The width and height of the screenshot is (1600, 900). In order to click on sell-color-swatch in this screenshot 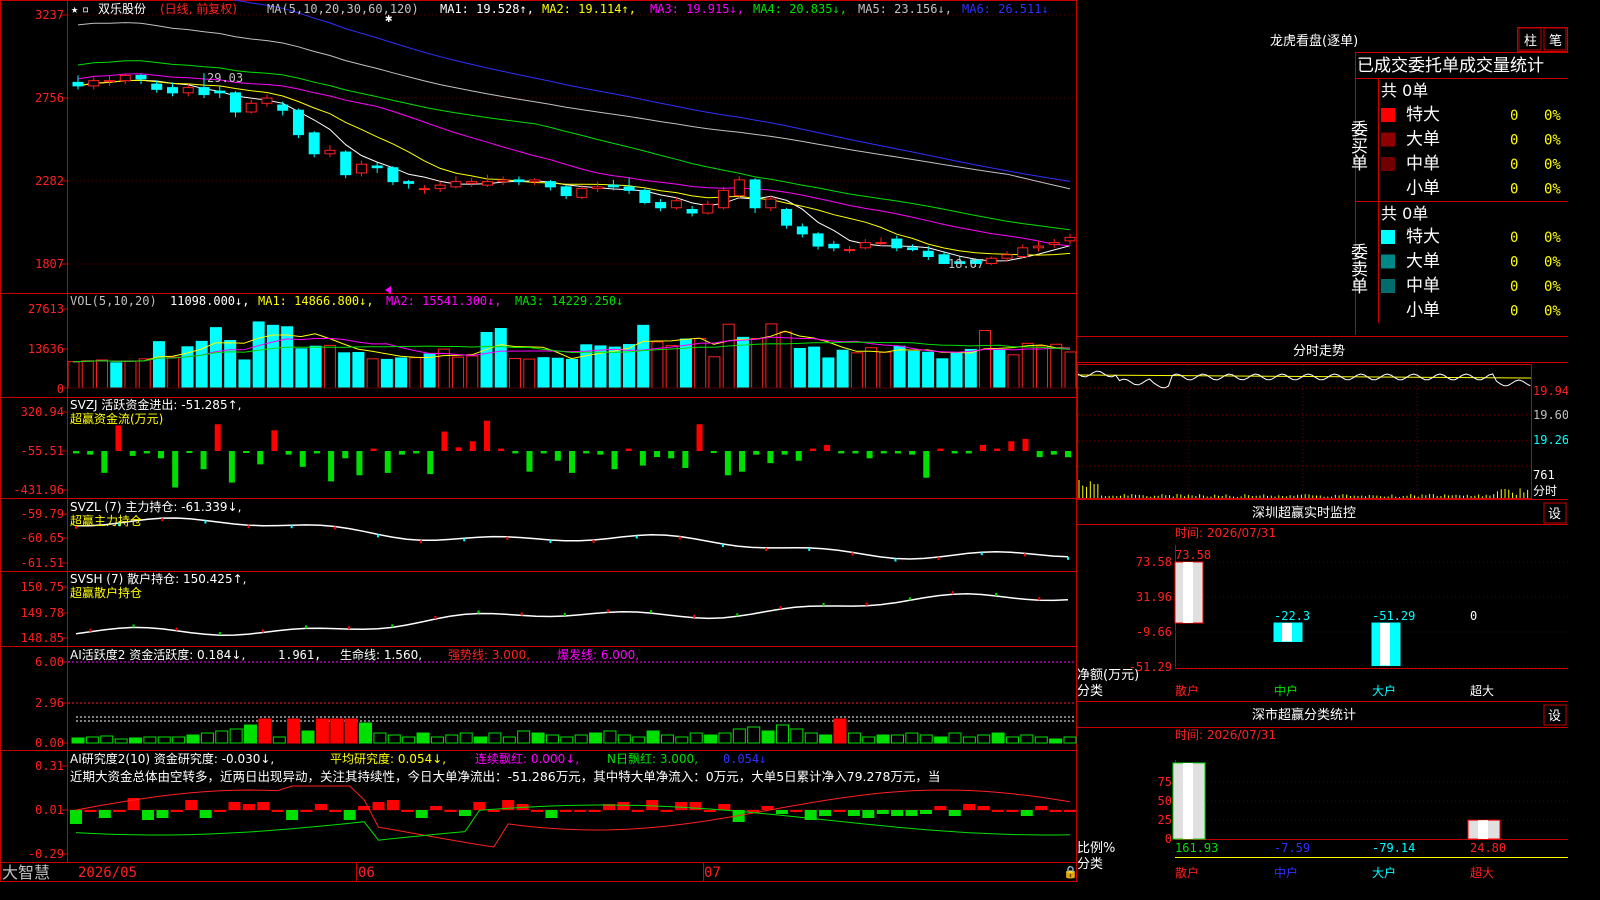, I will do `click(1388, 286)`.